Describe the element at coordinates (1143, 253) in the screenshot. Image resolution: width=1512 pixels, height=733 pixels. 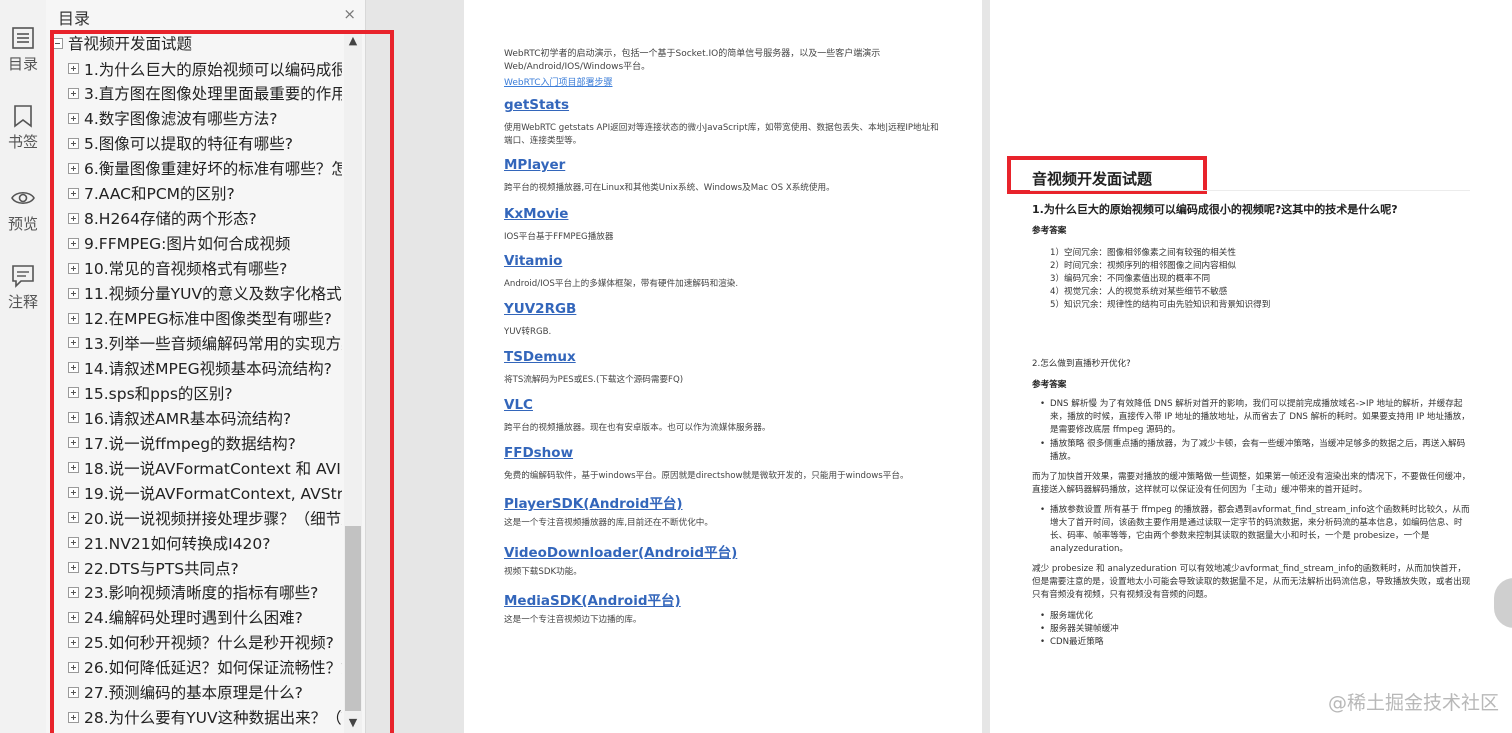
I see `numbered-item: 1）空间冗余：图像相邻像素之间有较强的相关性` at that location.